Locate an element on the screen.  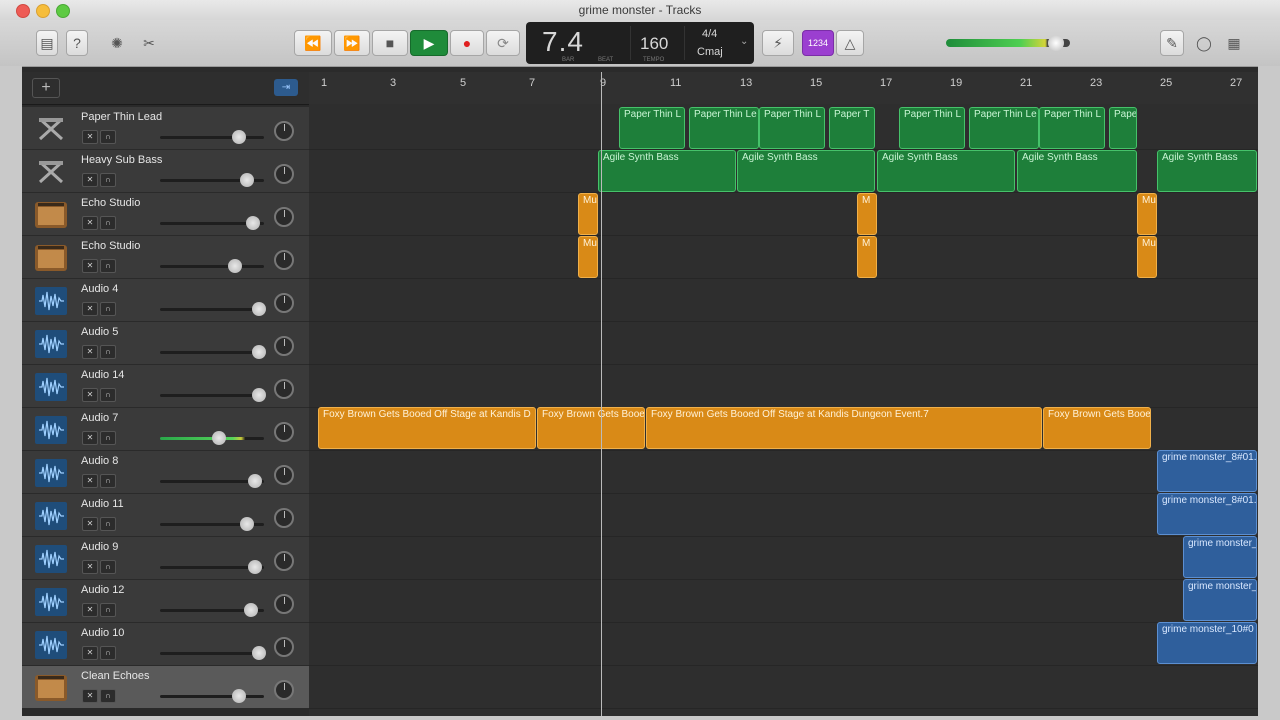
cycle-button: ⟳ is located at coordinates (503, 43).